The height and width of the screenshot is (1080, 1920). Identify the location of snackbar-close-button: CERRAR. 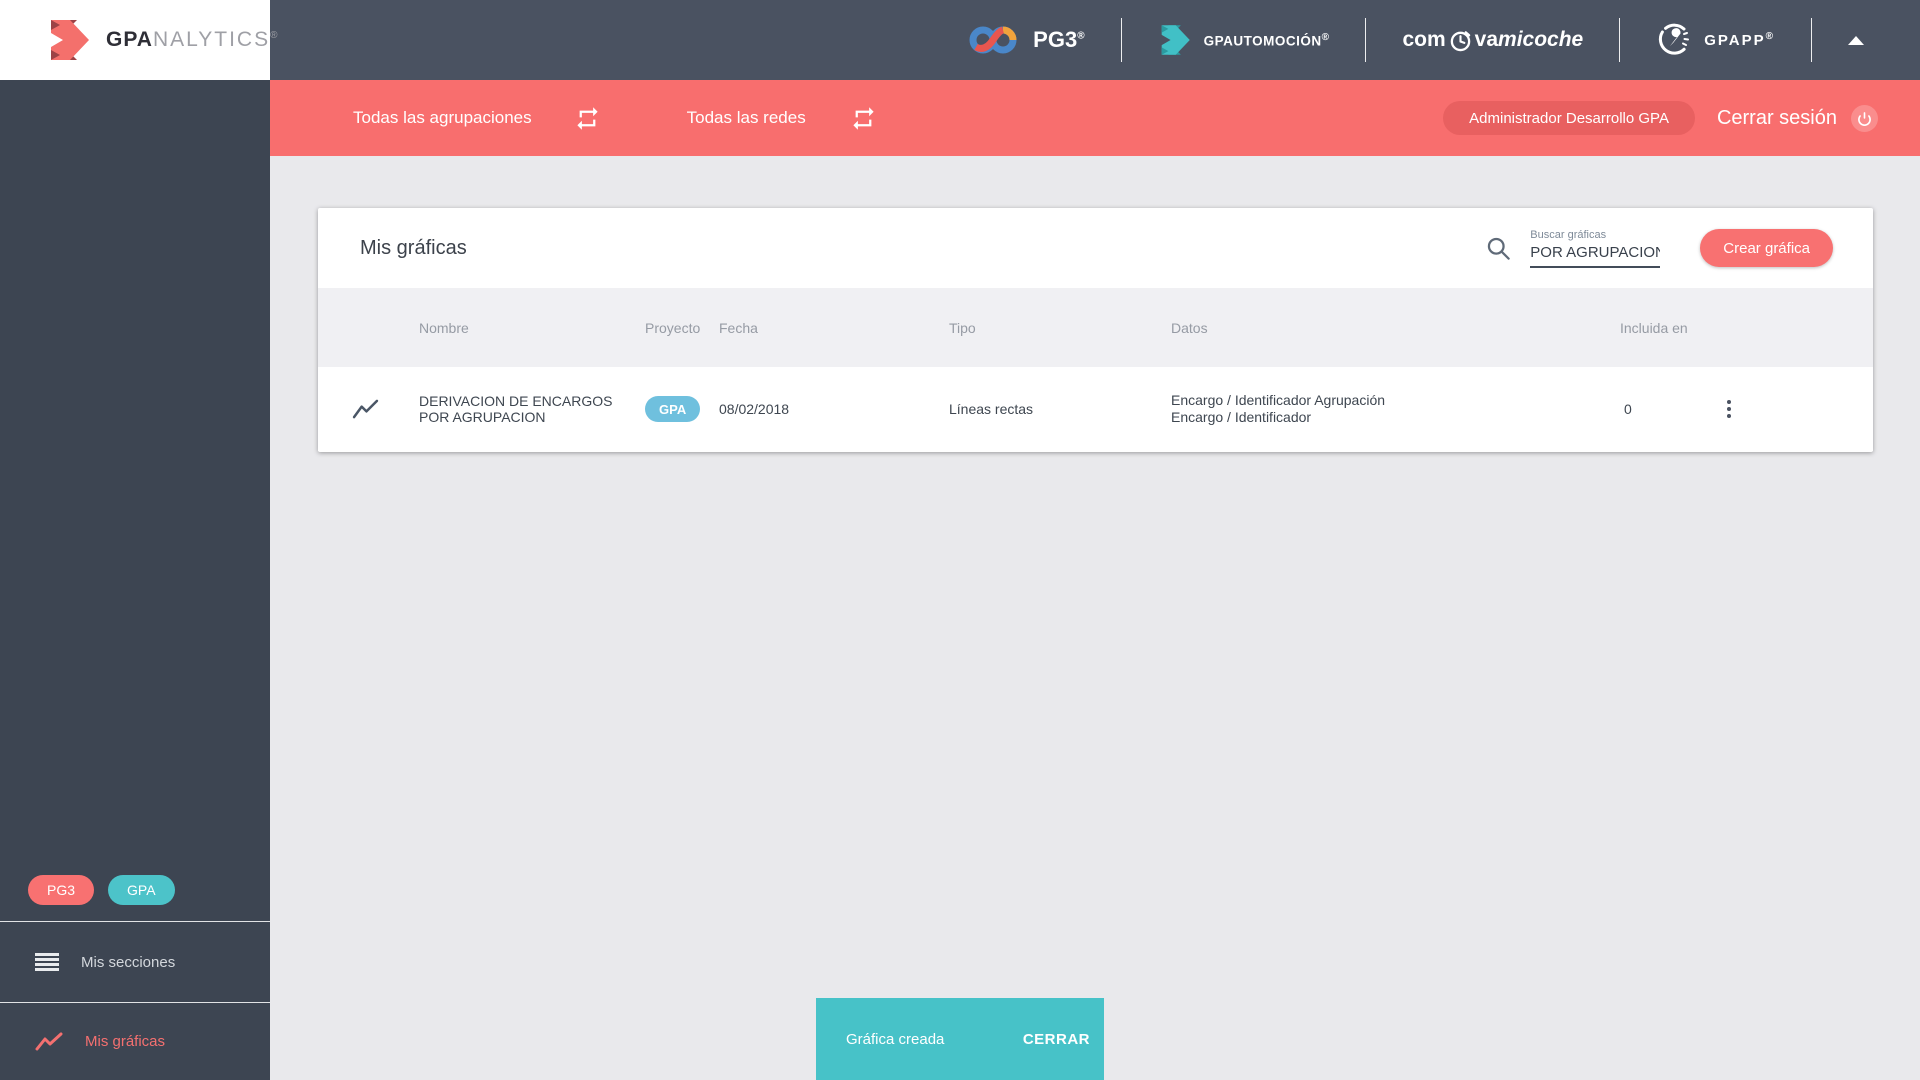
(1056, 1039).